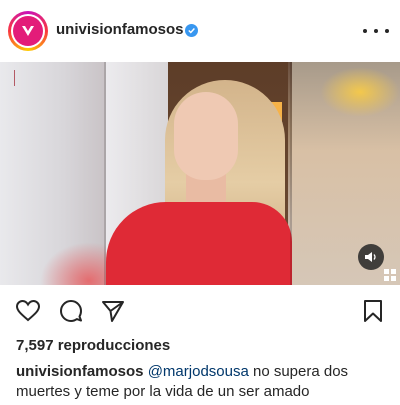 The image size is (400, 405). I want to click on more-options-icon, so click(376, 31).